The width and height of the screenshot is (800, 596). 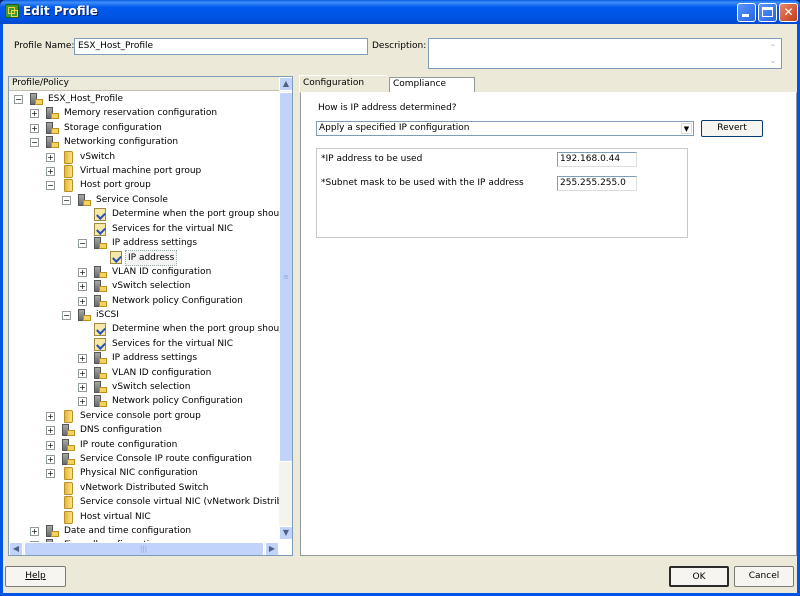 I want to click on tree-item: + Physical NIC configuration, so click(x=144, y=473).